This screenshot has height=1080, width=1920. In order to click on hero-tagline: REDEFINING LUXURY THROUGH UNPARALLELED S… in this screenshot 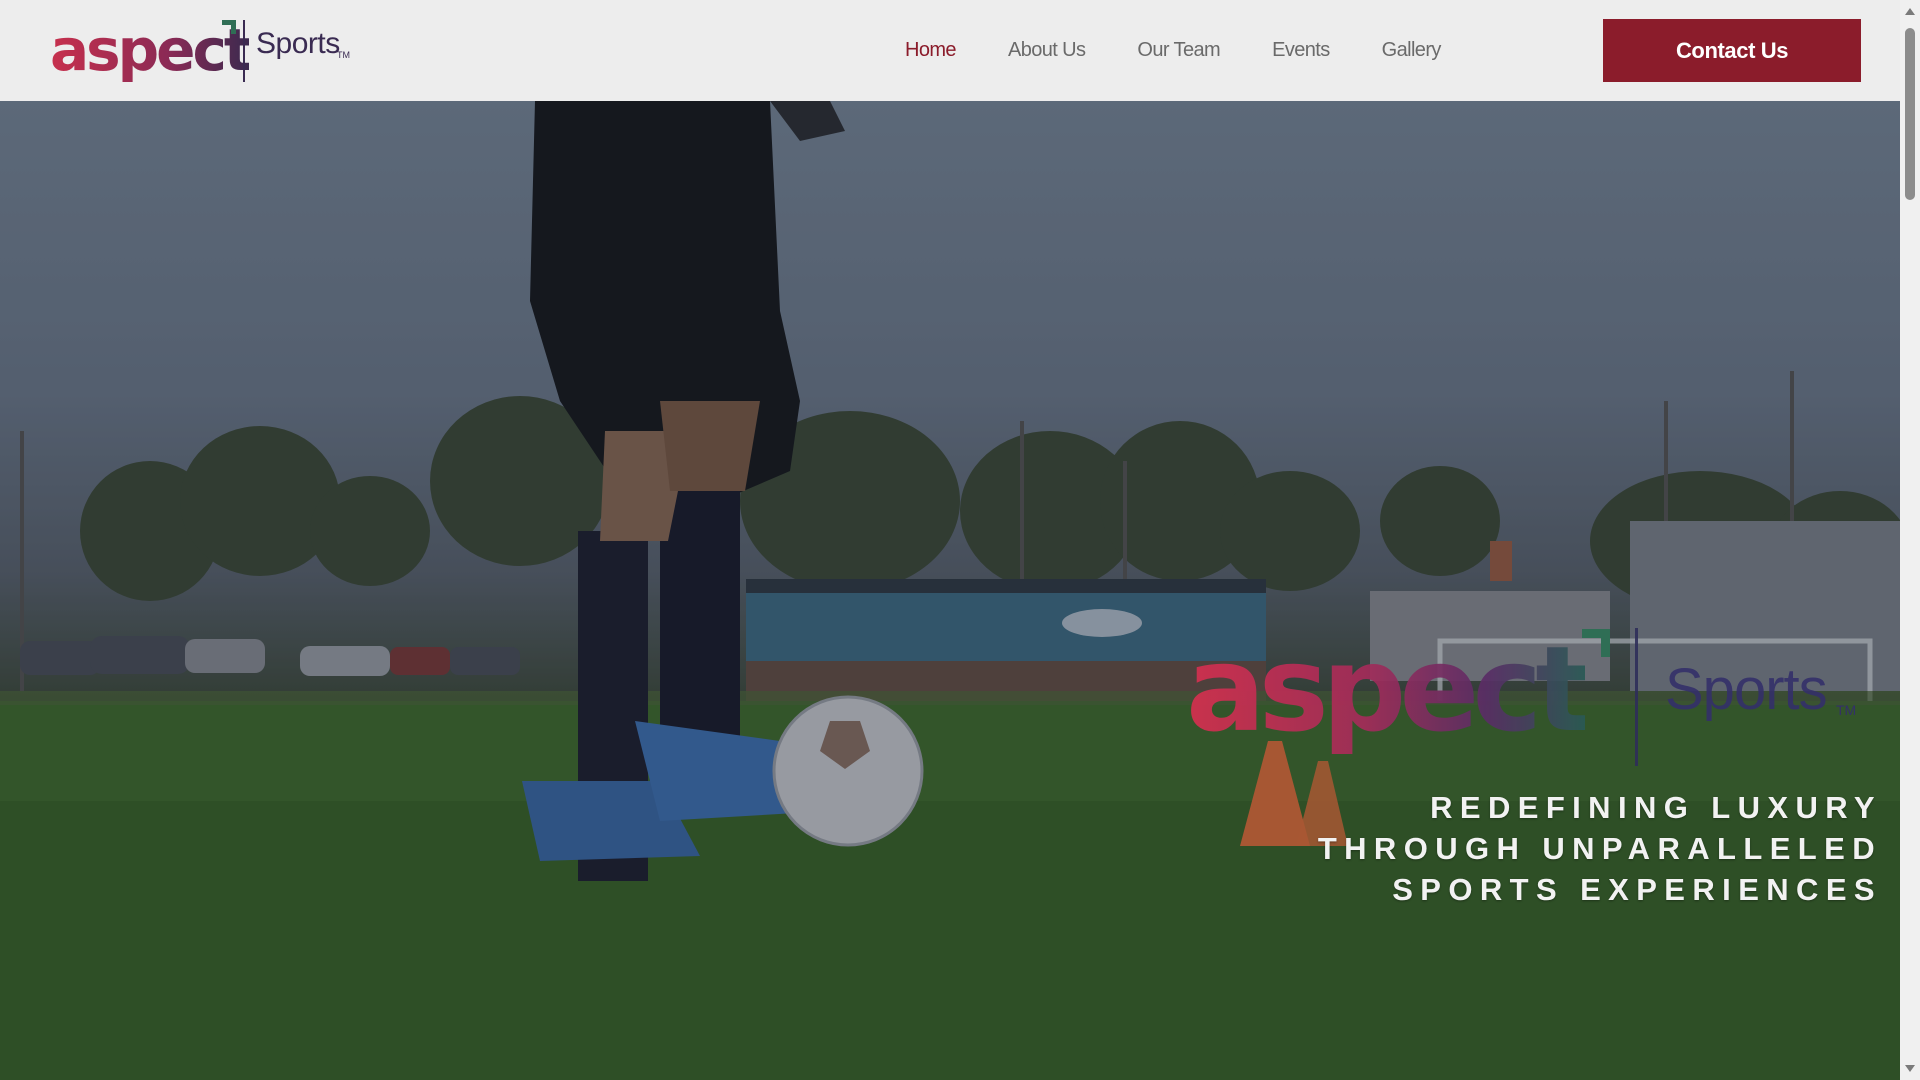, I will do `click(1532, 848)`.